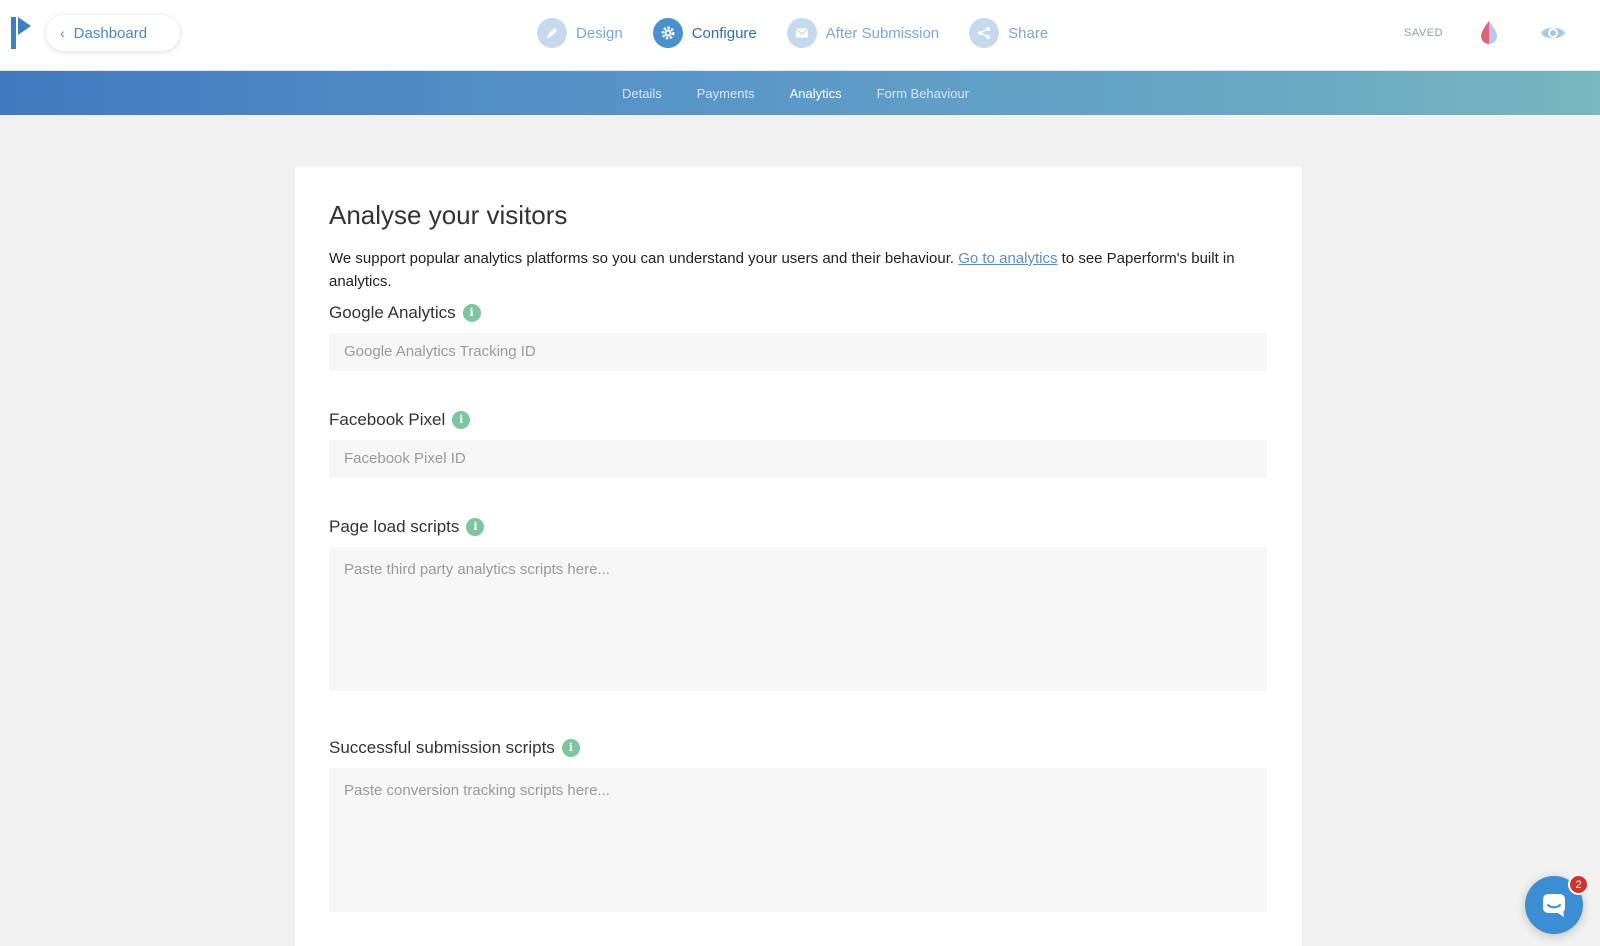  I want to click on notification-badge: 2, so click(1578, 884).